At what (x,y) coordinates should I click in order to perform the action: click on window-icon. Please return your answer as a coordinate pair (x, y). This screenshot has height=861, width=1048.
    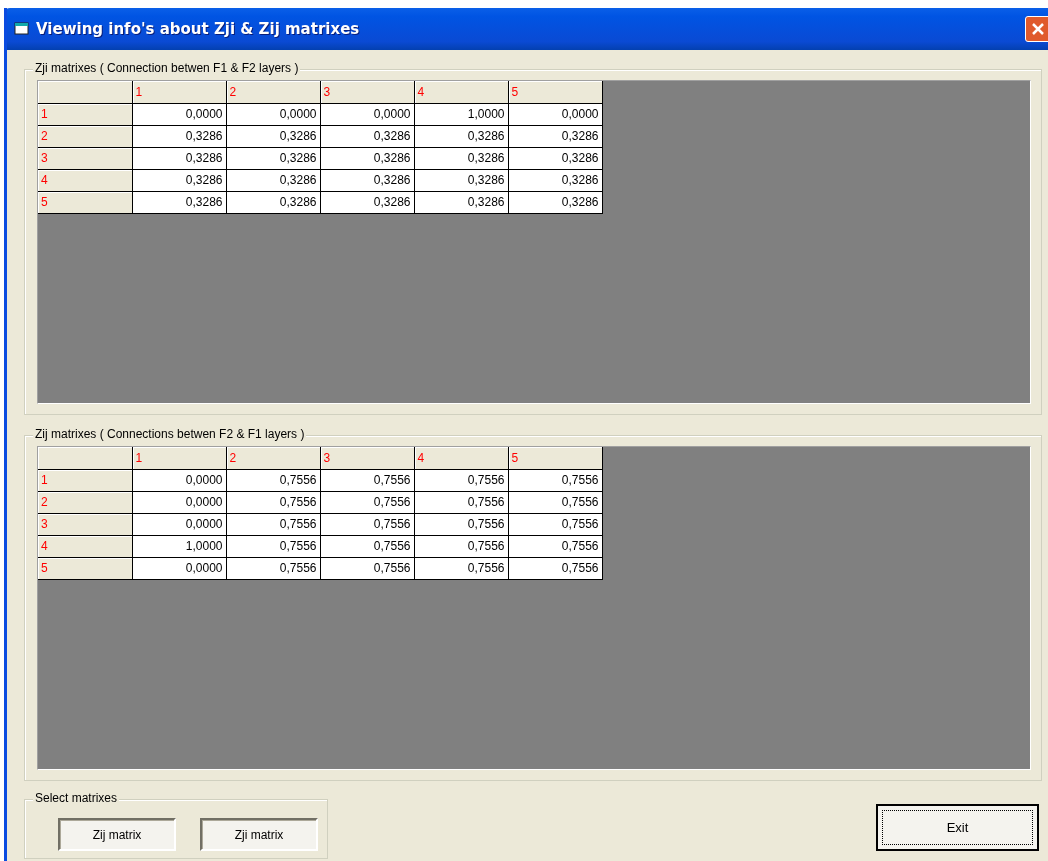
    Looking at the image, I should click on (22, 29).